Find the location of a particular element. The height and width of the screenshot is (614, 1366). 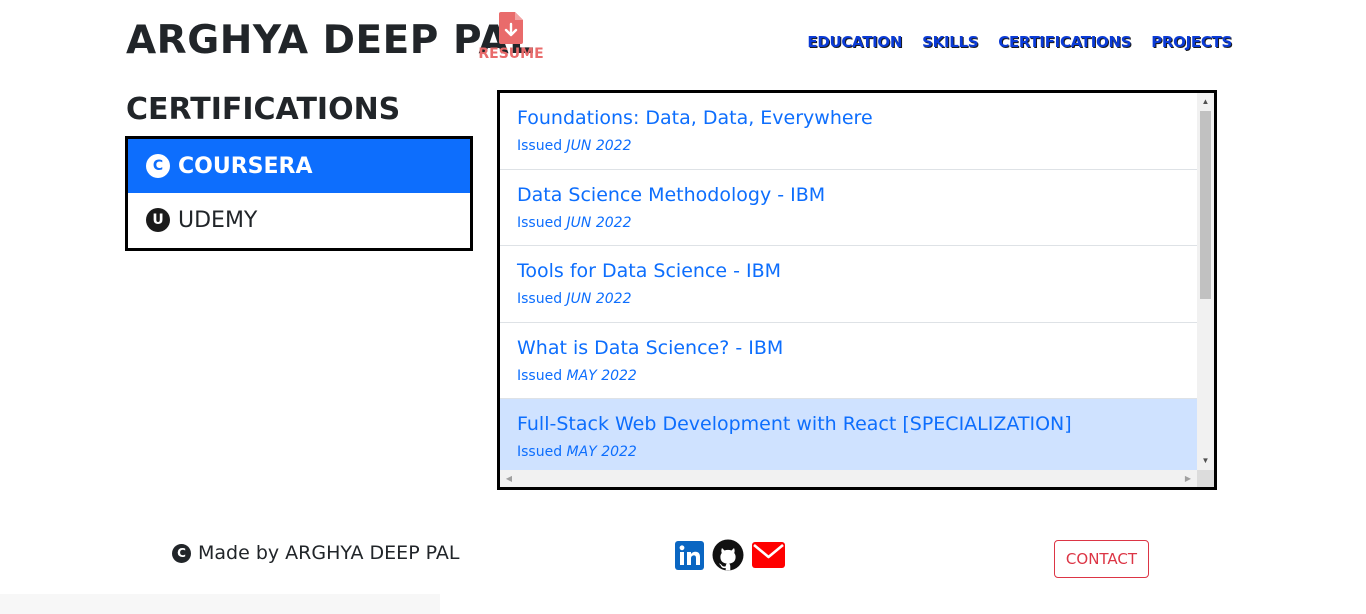

scroll-down-arrow-icon: ▼ is located at coordinates (1205, 461).